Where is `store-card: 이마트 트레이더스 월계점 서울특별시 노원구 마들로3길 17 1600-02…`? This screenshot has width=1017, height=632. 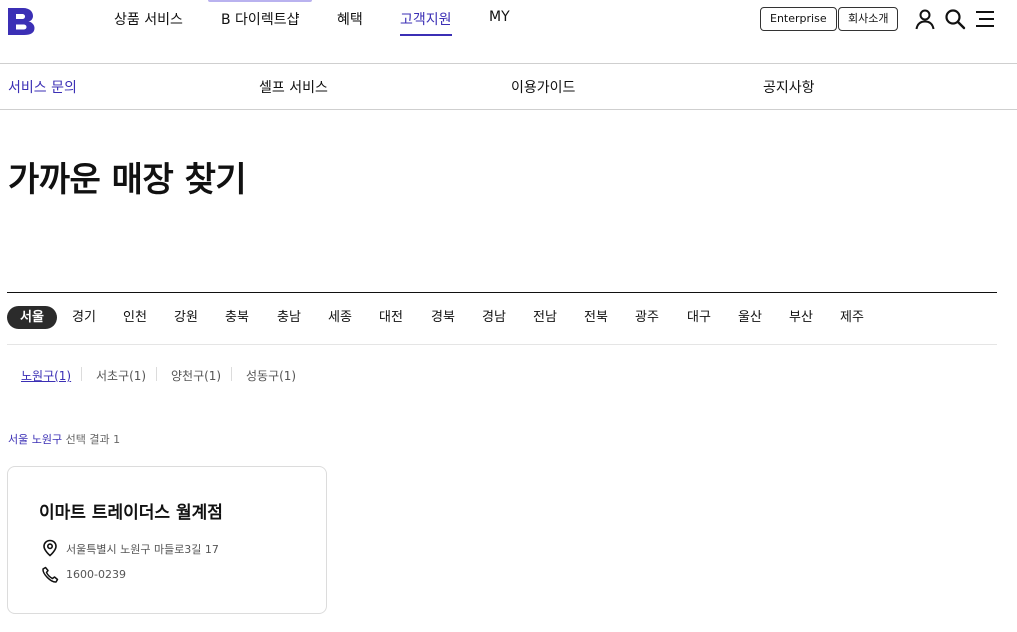 store-card: 이마트 트레이더스 월계점 서울특별시 노원구 마들로3길 17 1600-02… is located at coordinates (167, 540).